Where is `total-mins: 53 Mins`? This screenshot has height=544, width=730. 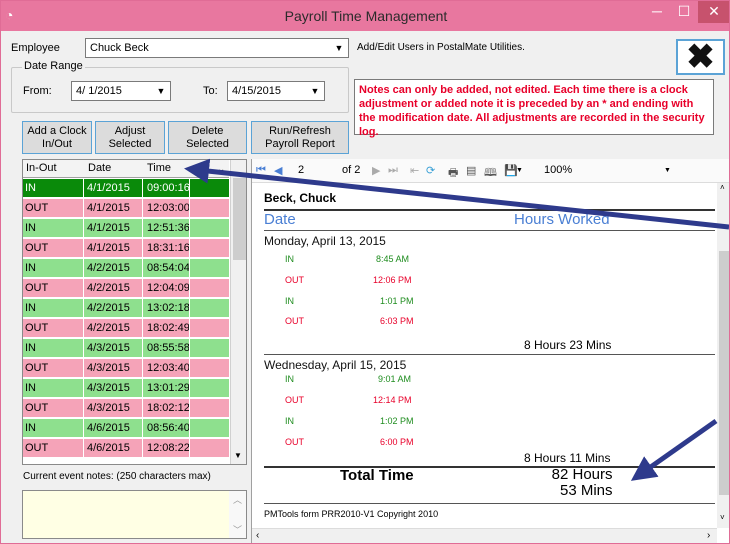
total-mins: 53 Mins is located at coordinates (586, 490).